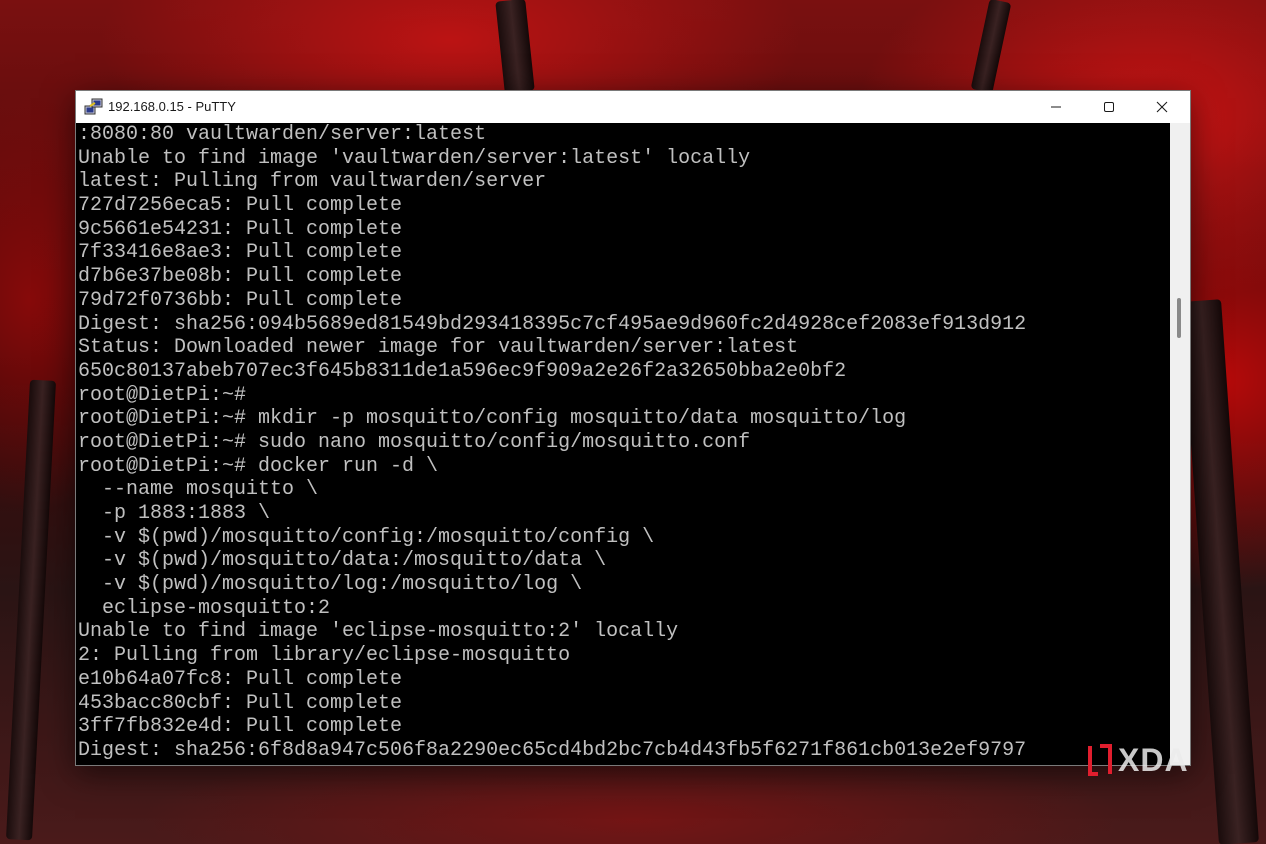  I want to click on xda-watermark: XDA, so click(1137, 760).